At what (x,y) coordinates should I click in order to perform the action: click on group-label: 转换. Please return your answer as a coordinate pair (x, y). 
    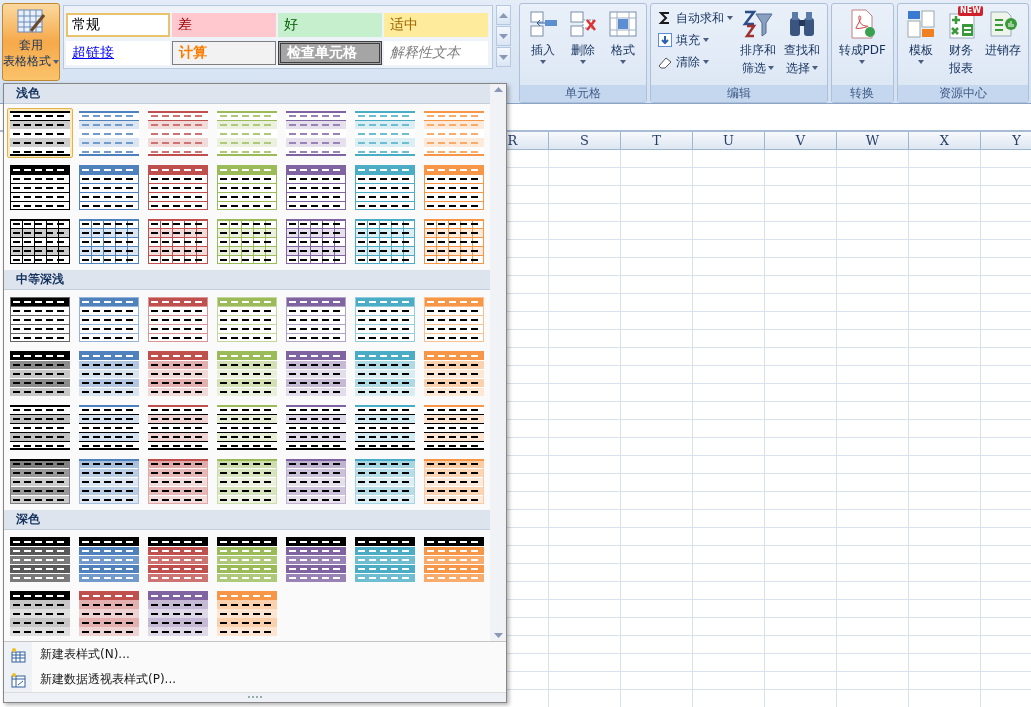
    Looking at the image, I should click on (862, 93).